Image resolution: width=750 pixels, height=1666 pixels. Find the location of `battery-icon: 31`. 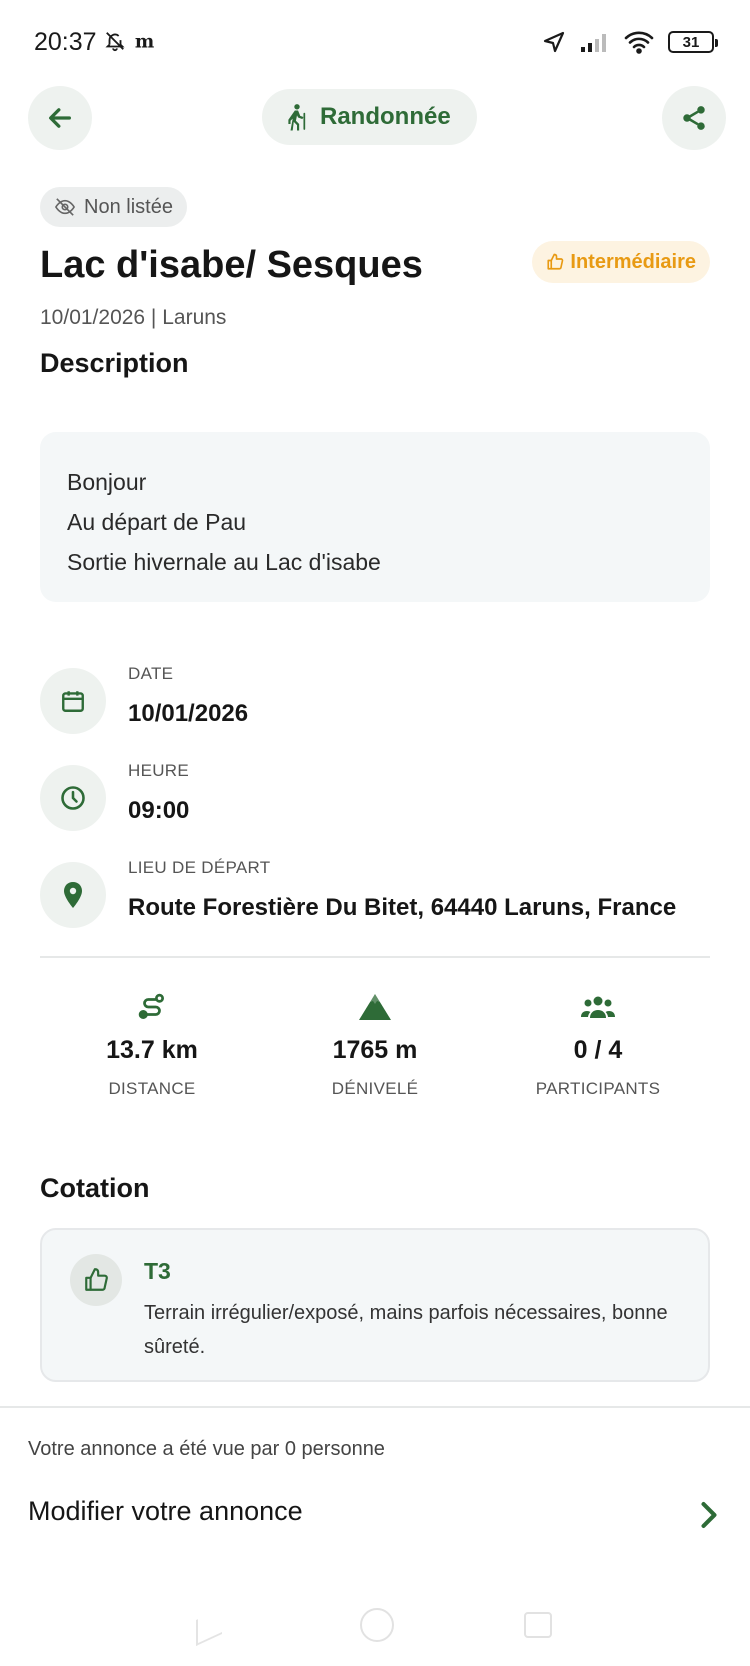

battery-icon: 31 is located at coordinates (693, 42).